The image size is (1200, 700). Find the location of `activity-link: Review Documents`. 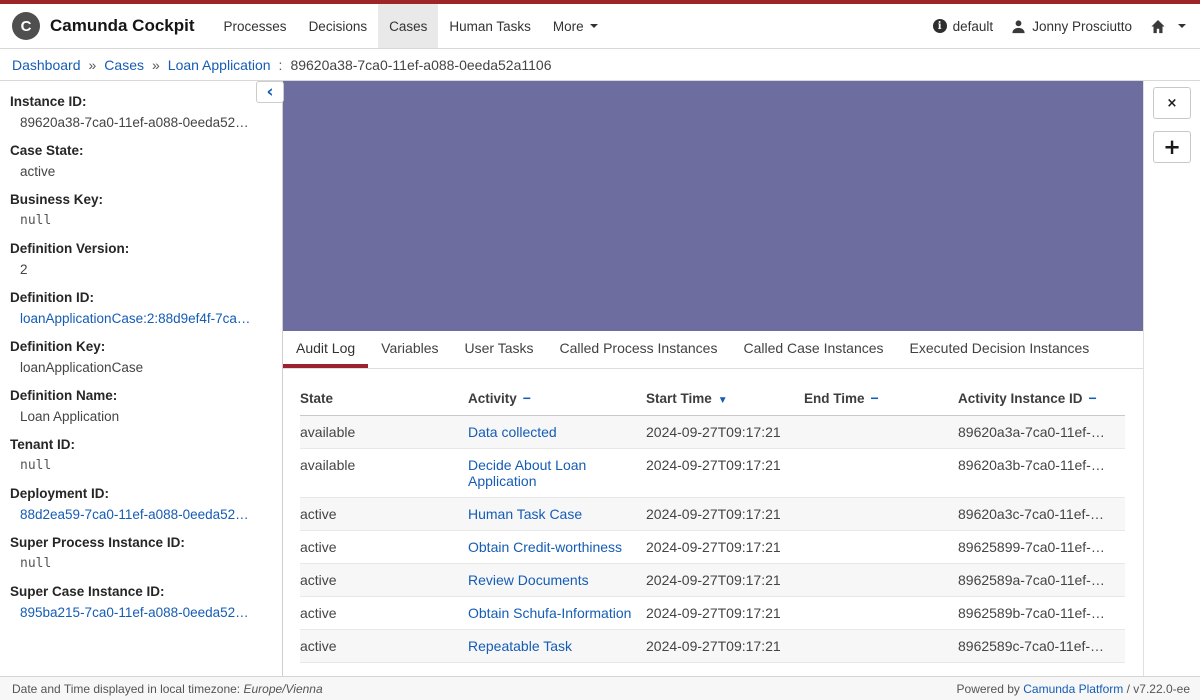

activity-link: Review Documents is located at coordinates (528, 580).